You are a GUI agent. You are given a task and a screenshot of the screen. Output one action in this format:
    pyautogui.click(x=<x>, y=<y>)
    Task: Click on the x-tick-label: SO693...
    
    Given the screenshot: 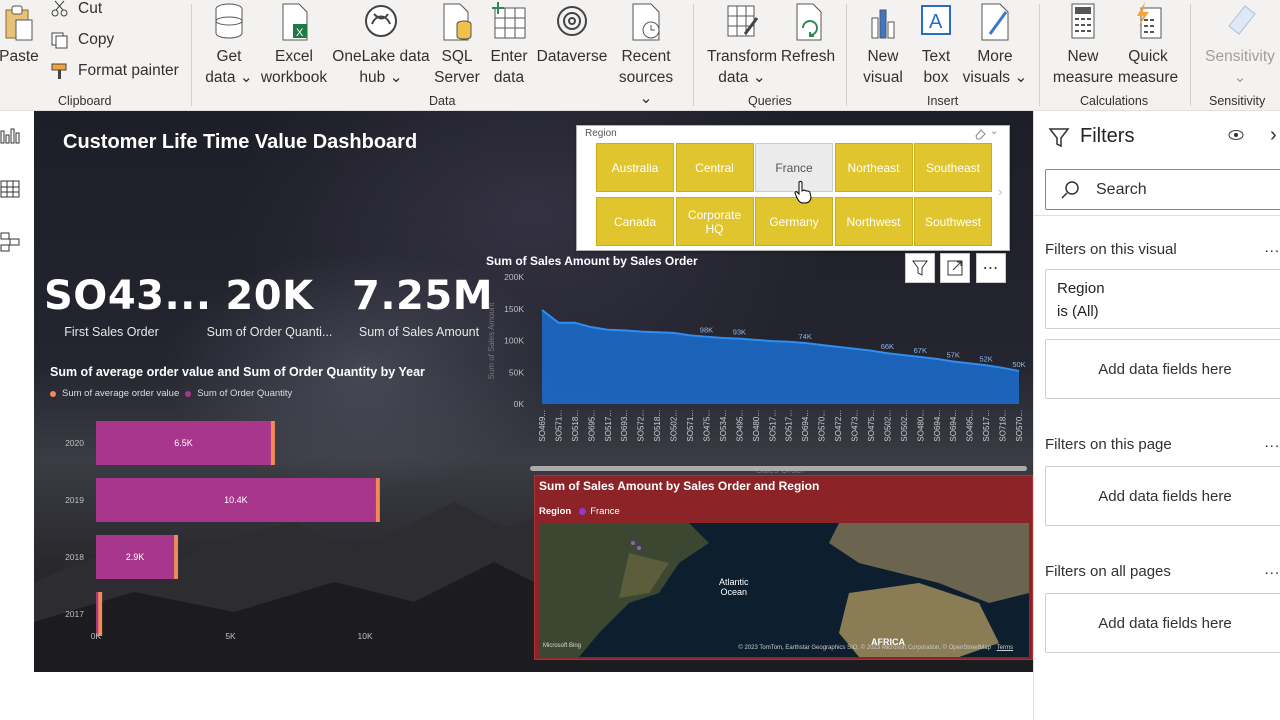 What is the action you would take?
    pyautogui.click(x=624, y=426)
    